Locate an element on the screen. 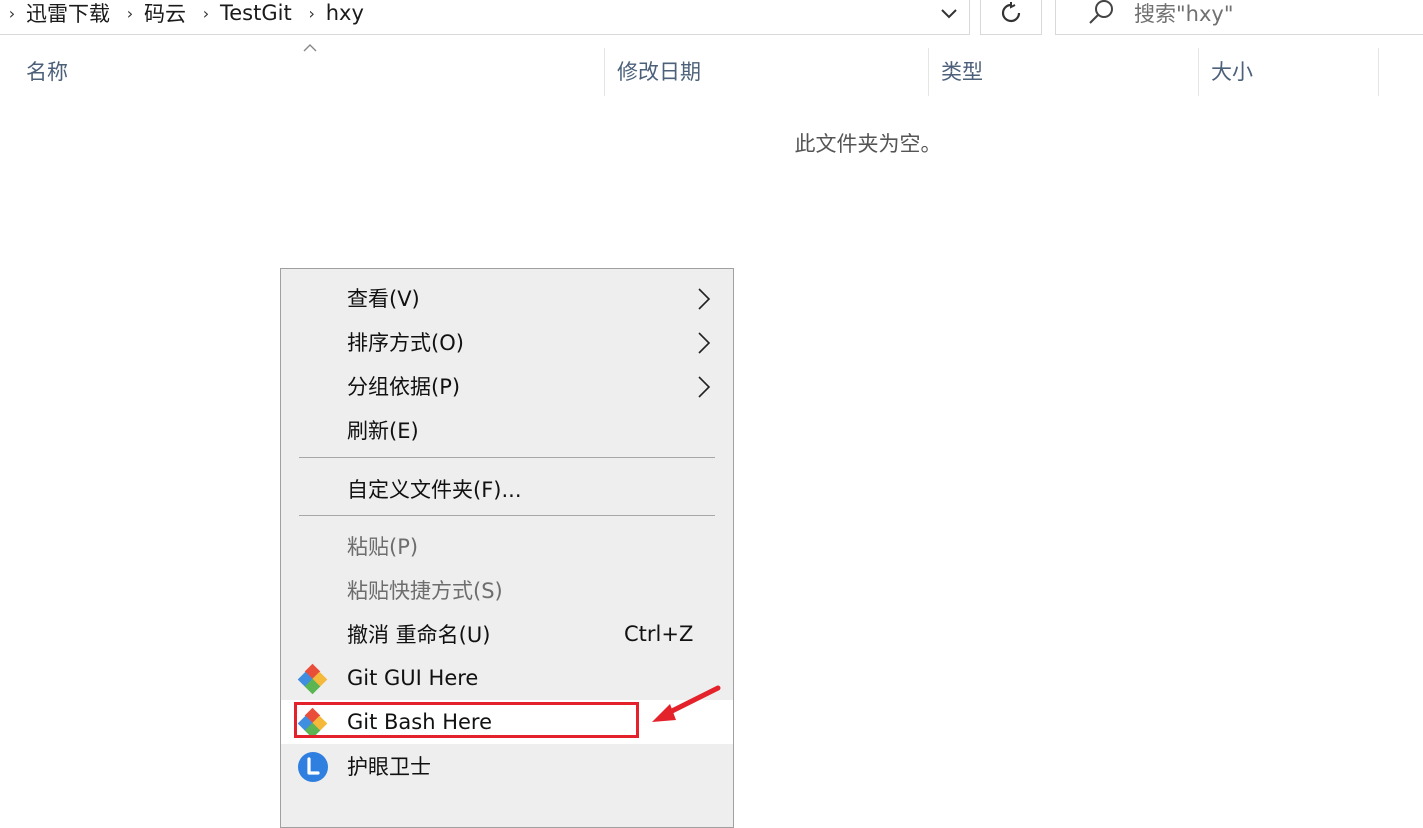  sort-ascending-icon is located at coordinates (310, 48).